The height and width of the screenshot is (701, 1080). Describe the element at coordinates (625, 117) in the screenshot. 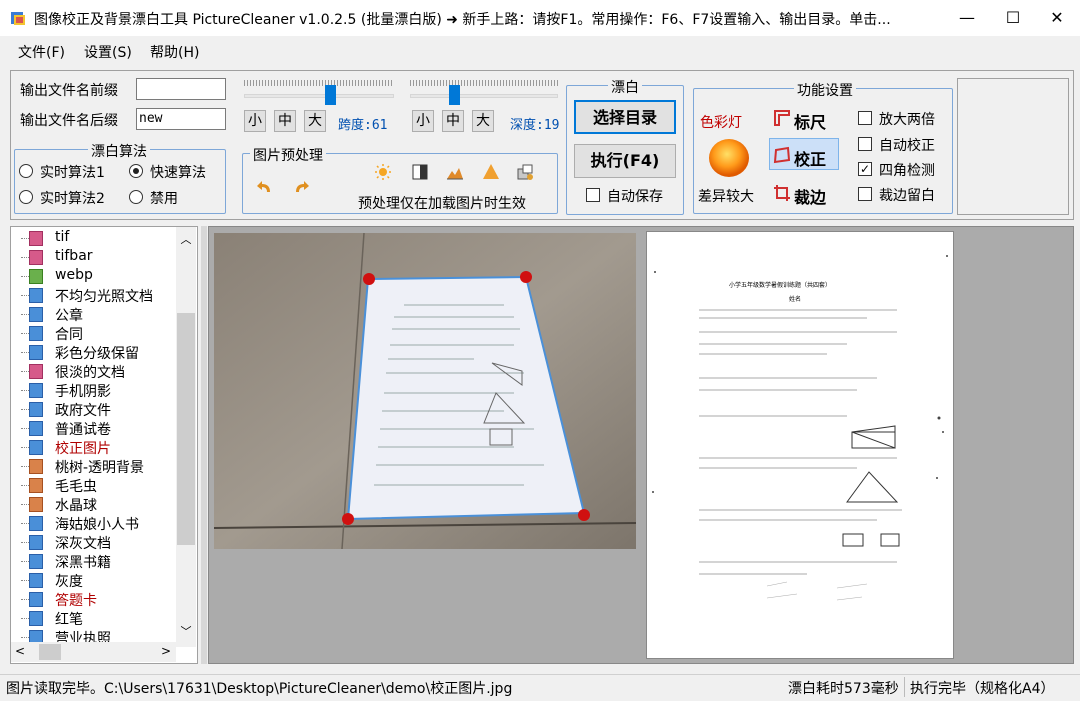

I see `select-directory-button: 选择目录` at that location.